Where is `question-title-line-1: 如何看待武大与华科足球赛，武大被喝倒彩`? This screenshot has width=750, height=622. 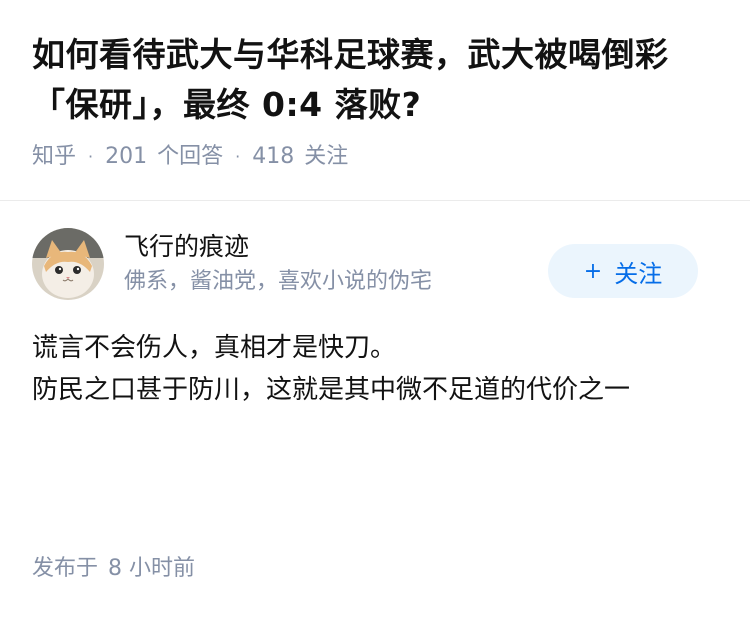
question-title-line-1: 如何看待武大与华科足球赛，武大被喝倒彩 is located at coordinates (350, 54).